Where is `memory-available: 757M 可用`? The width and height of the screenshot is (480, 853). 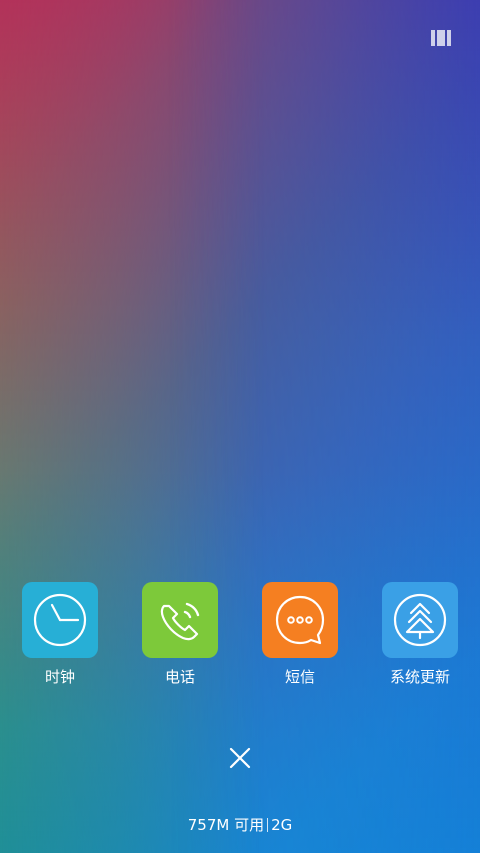 memory-available: 757M 可用 is located at coordinates (226, 825).